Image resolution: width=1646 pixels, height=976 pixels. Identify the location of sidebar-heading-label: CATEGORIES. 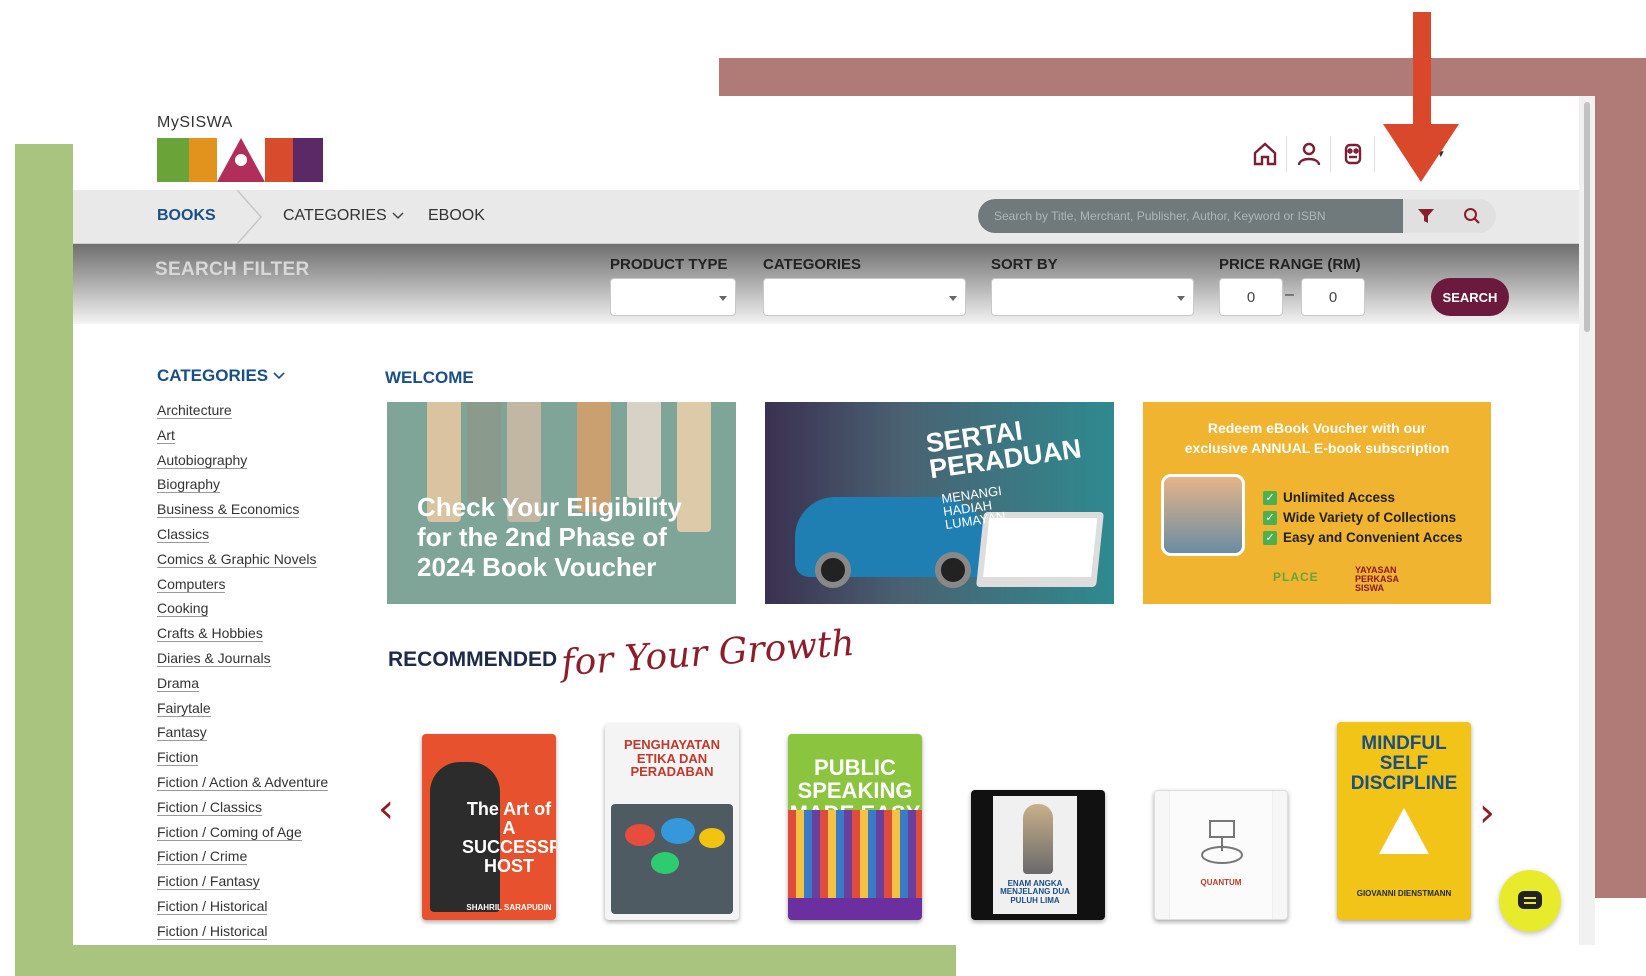
(213, 375).